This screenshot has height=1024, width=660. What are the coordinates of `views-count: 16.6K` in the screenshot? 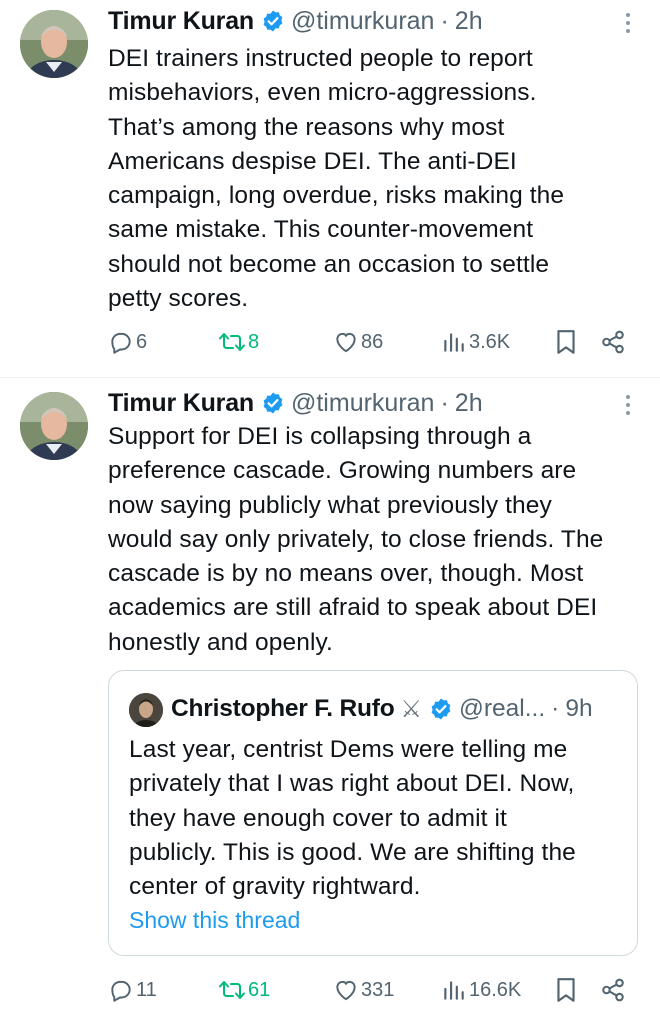 It's located at (495, 989).